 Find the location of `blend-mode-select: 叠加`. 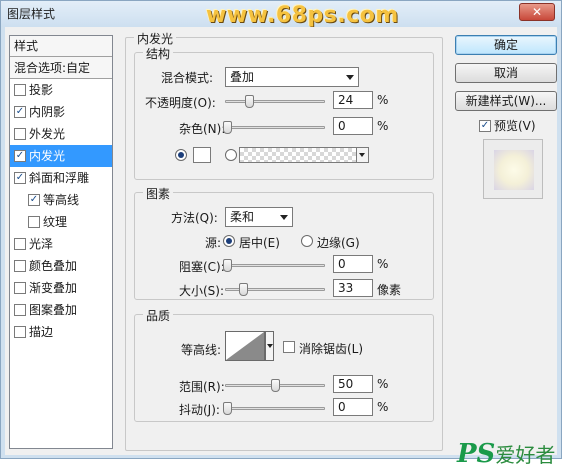

blend-mode-select: 叠加 is located at coordinates (292, 77).